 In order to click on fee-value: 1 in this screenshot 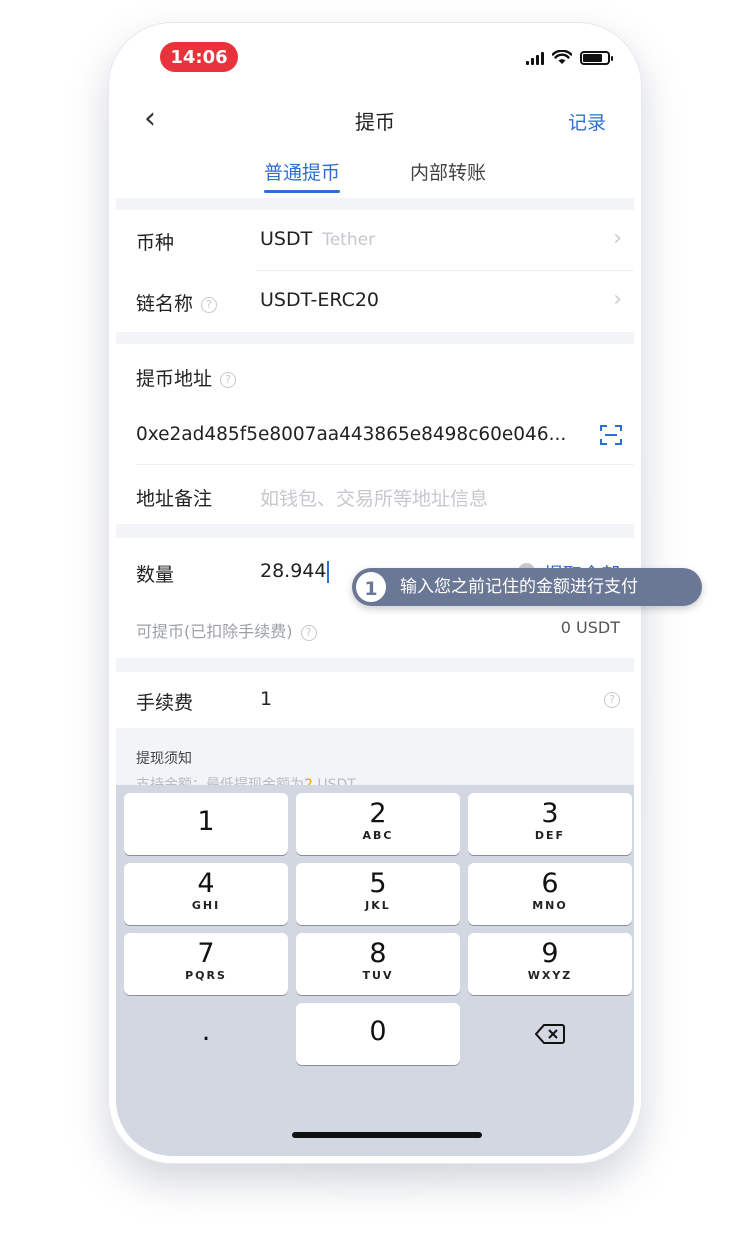, I will do `click(266, 699)`.